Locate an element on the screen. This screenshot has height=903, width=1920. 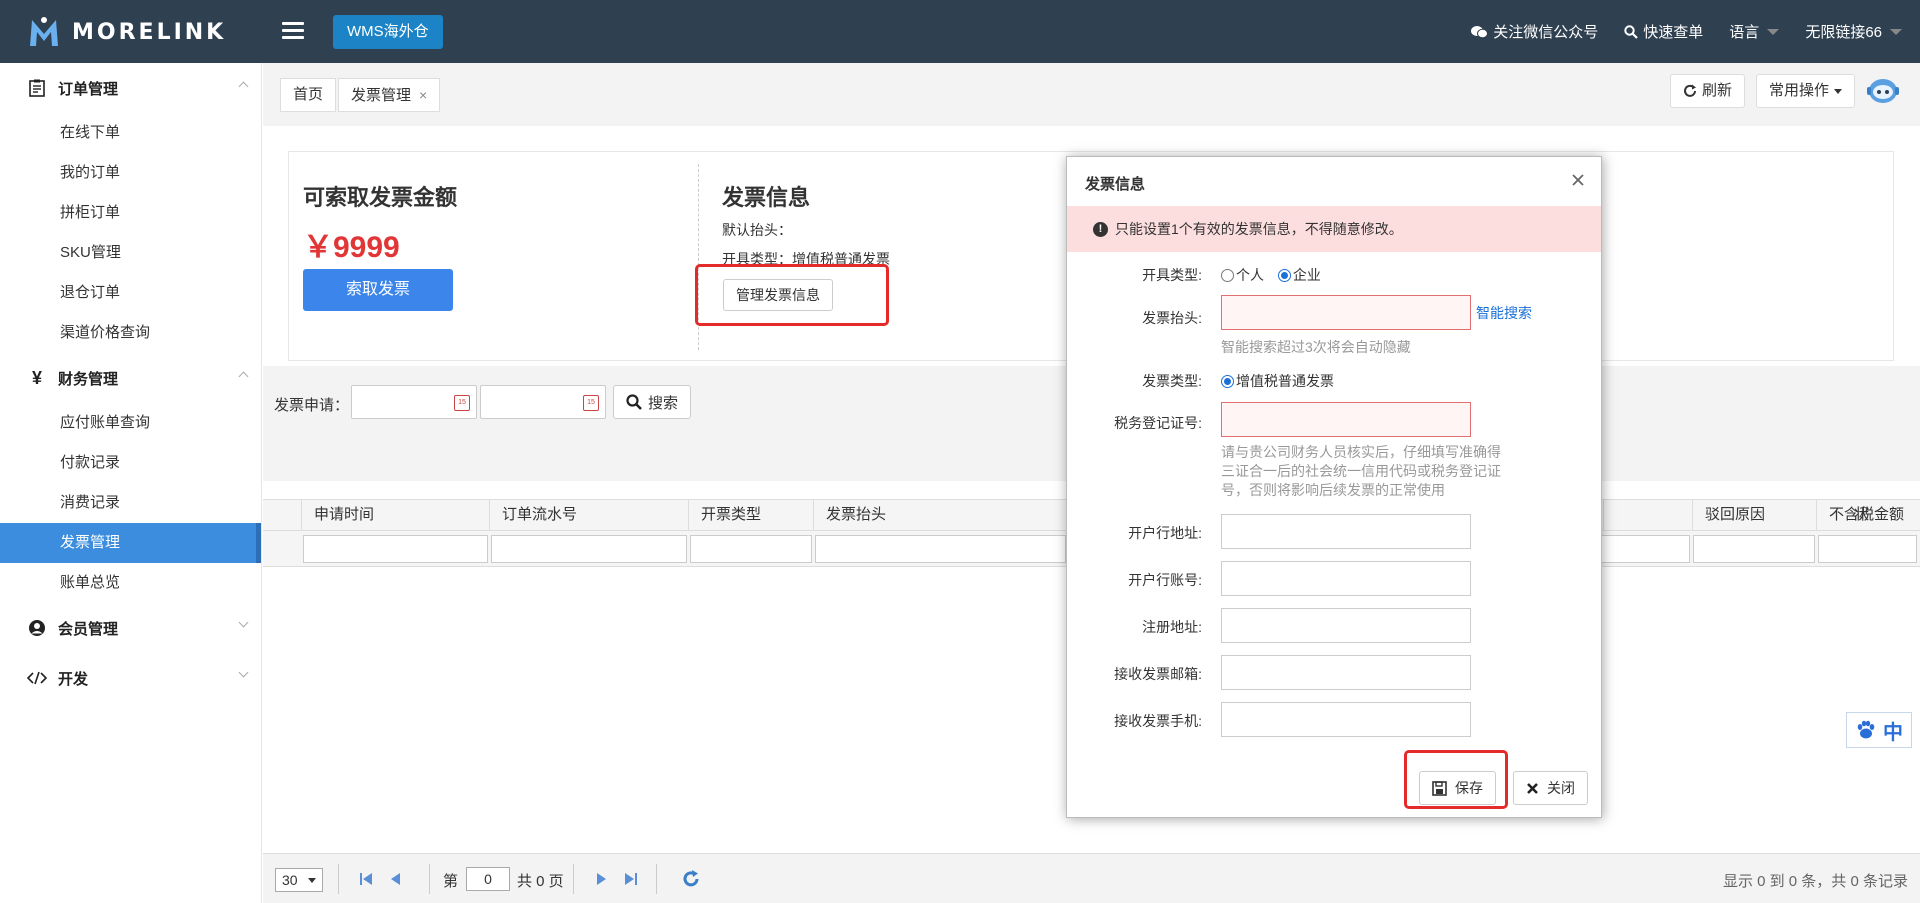
radio-enterprise: 企业 is located at coordinates (1299, 275).